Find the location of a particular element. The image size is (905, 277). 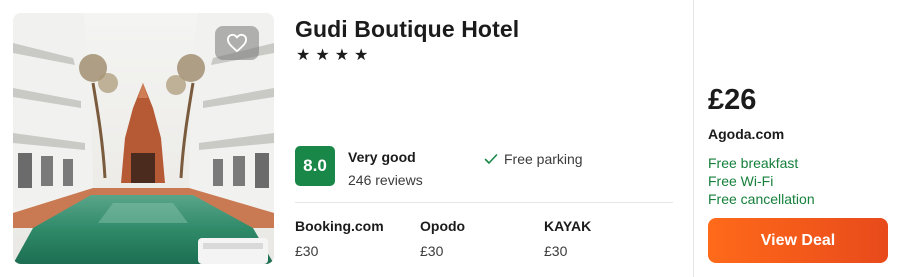

review-score-badge: 8.0 is located at coordinates (315, 166).